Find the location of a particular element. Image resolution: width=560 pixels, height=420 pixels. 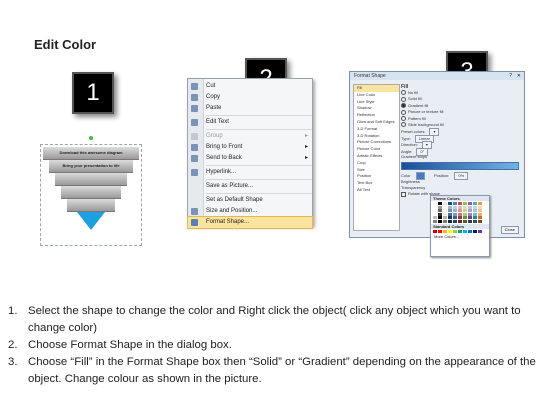

help-icon: ? is located at coordinates (510, 76).